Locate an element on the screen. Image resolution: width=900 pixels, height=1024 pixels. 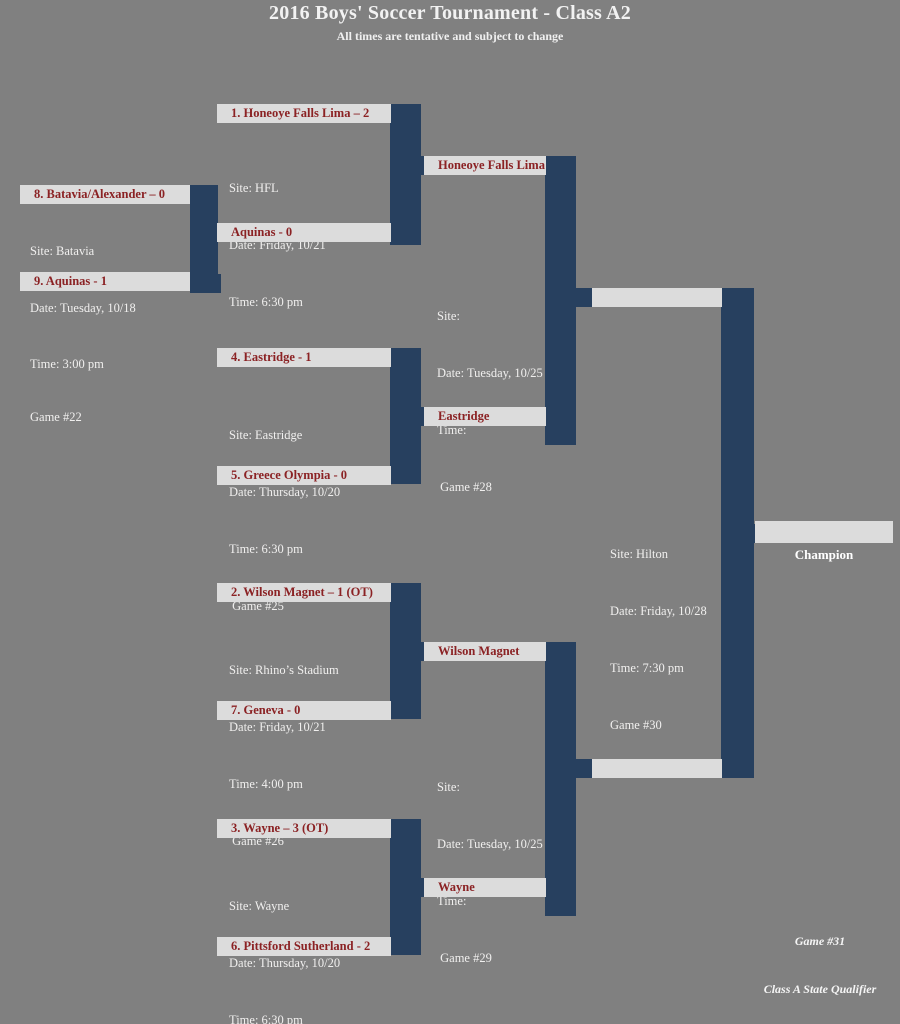
slot-champion is located at coordinates (824, 532).